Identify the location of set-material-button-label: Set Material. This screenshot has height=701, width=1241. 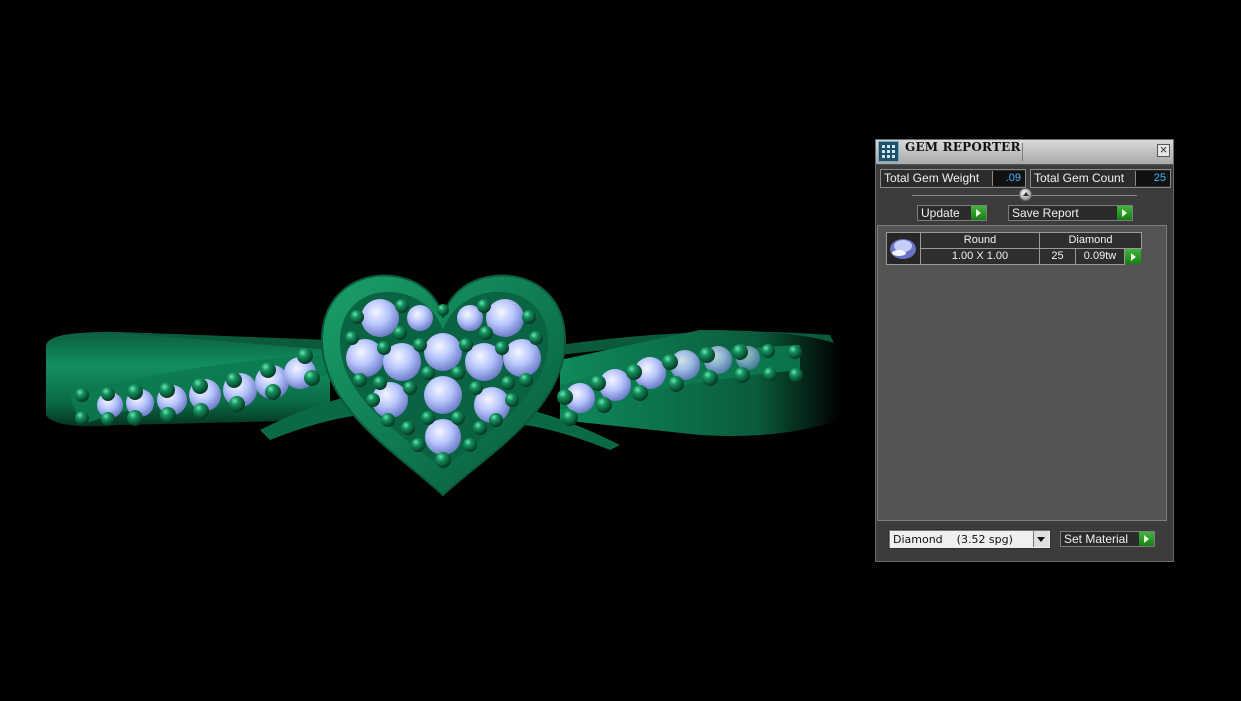
(1096, 539).